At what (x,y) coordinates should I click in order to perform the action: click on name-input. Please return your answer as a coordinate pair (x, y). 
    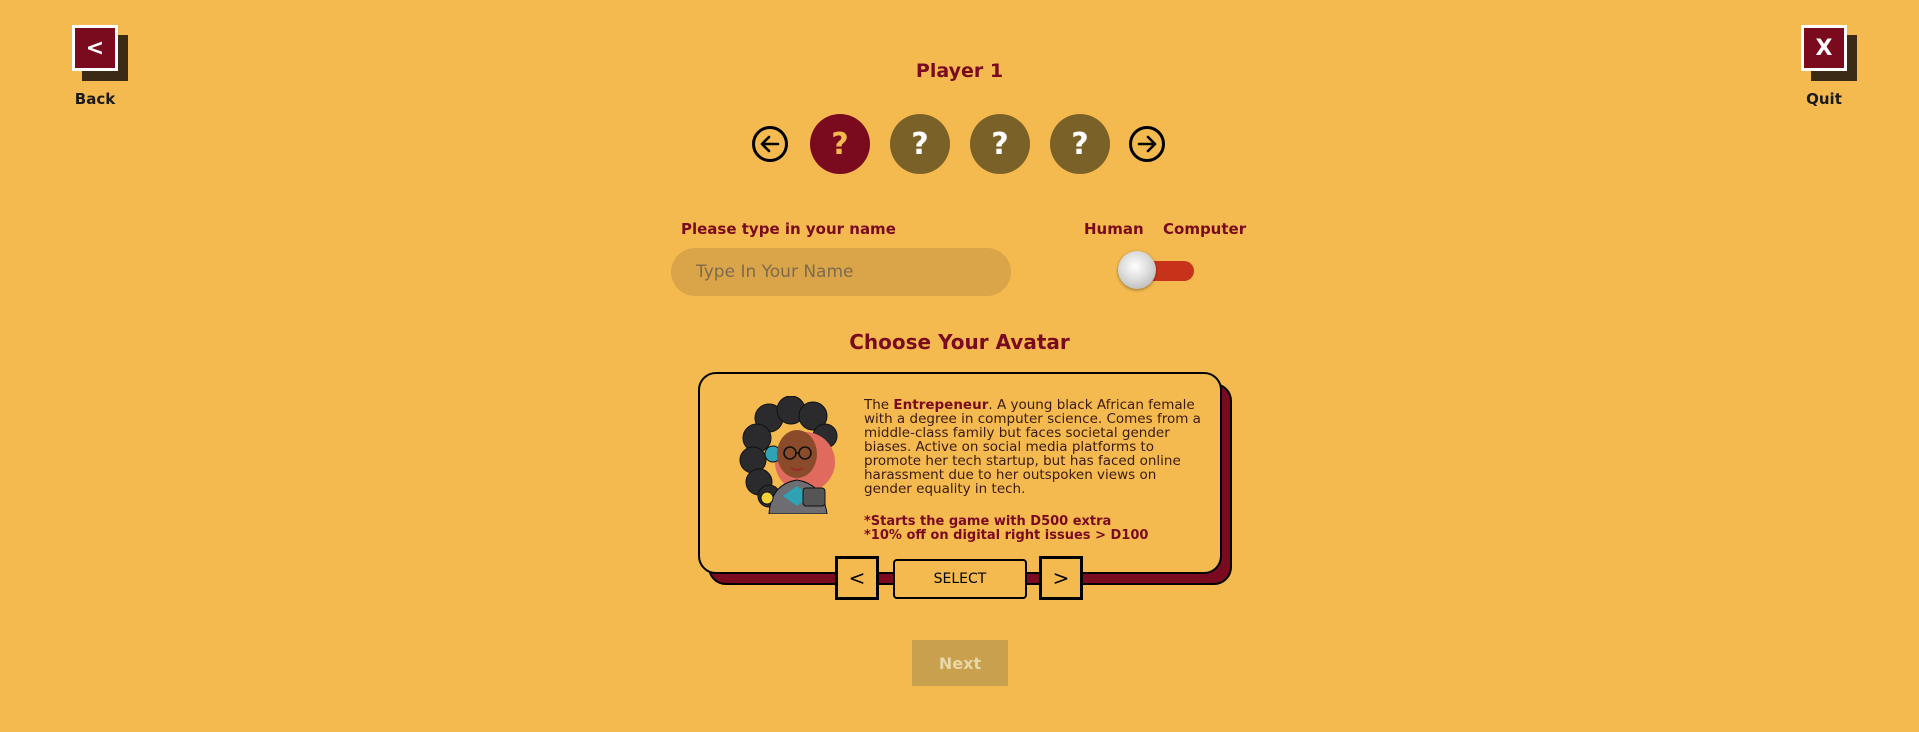
    Looking at the image, I should click on (841, 272).